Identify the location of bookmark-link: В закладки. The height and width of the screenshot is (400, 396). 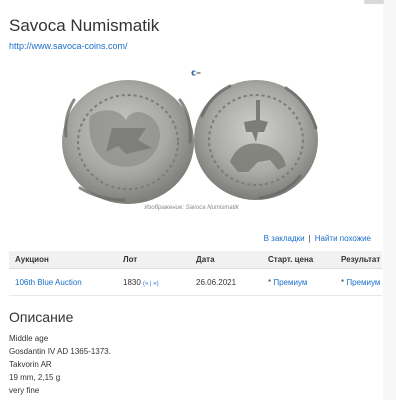
(284, 238).